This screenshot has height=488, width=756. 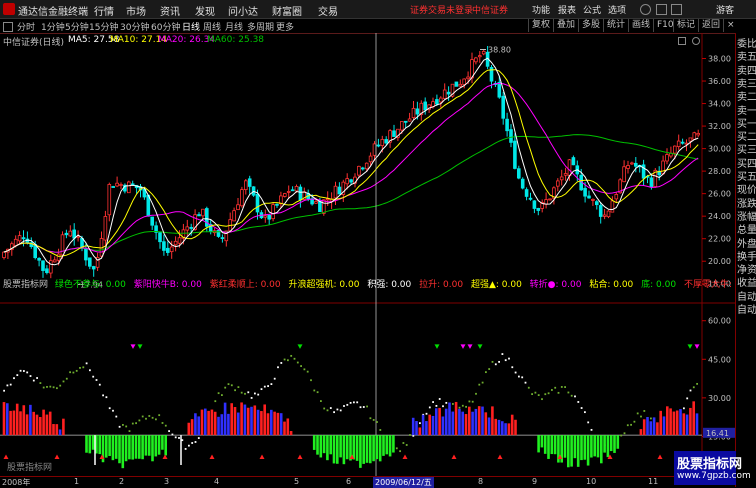 What do you see at coordinates (714, 476) in the screenshot?
I see `watermark-url: www.7gpzb.com` at bounding box center [714, 476].